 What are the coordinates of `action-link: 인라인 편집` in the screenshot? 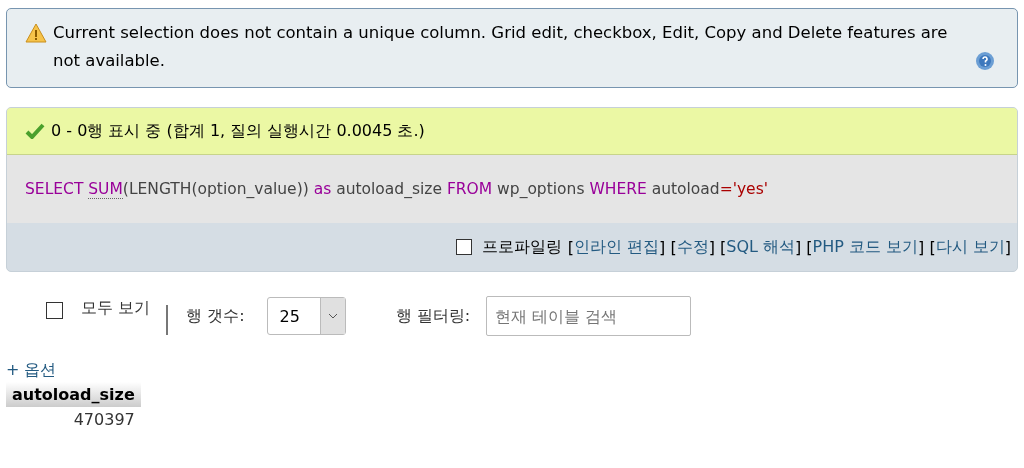 It's located at (617, 247).